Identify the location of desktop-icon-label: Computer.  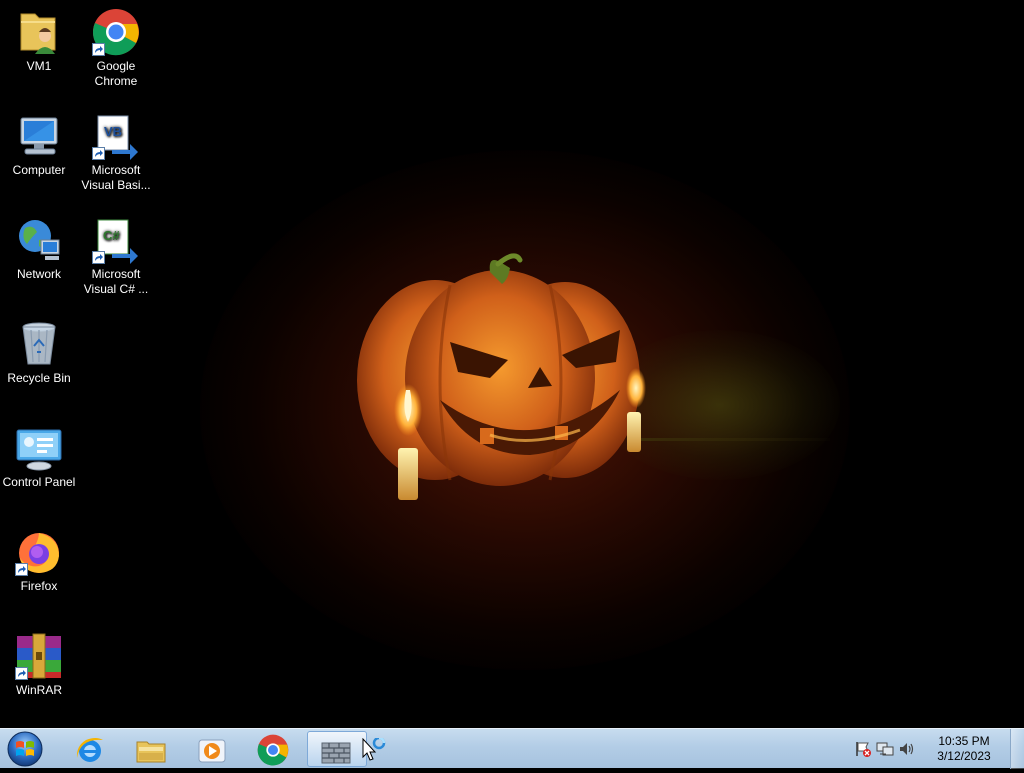
(39, 170).